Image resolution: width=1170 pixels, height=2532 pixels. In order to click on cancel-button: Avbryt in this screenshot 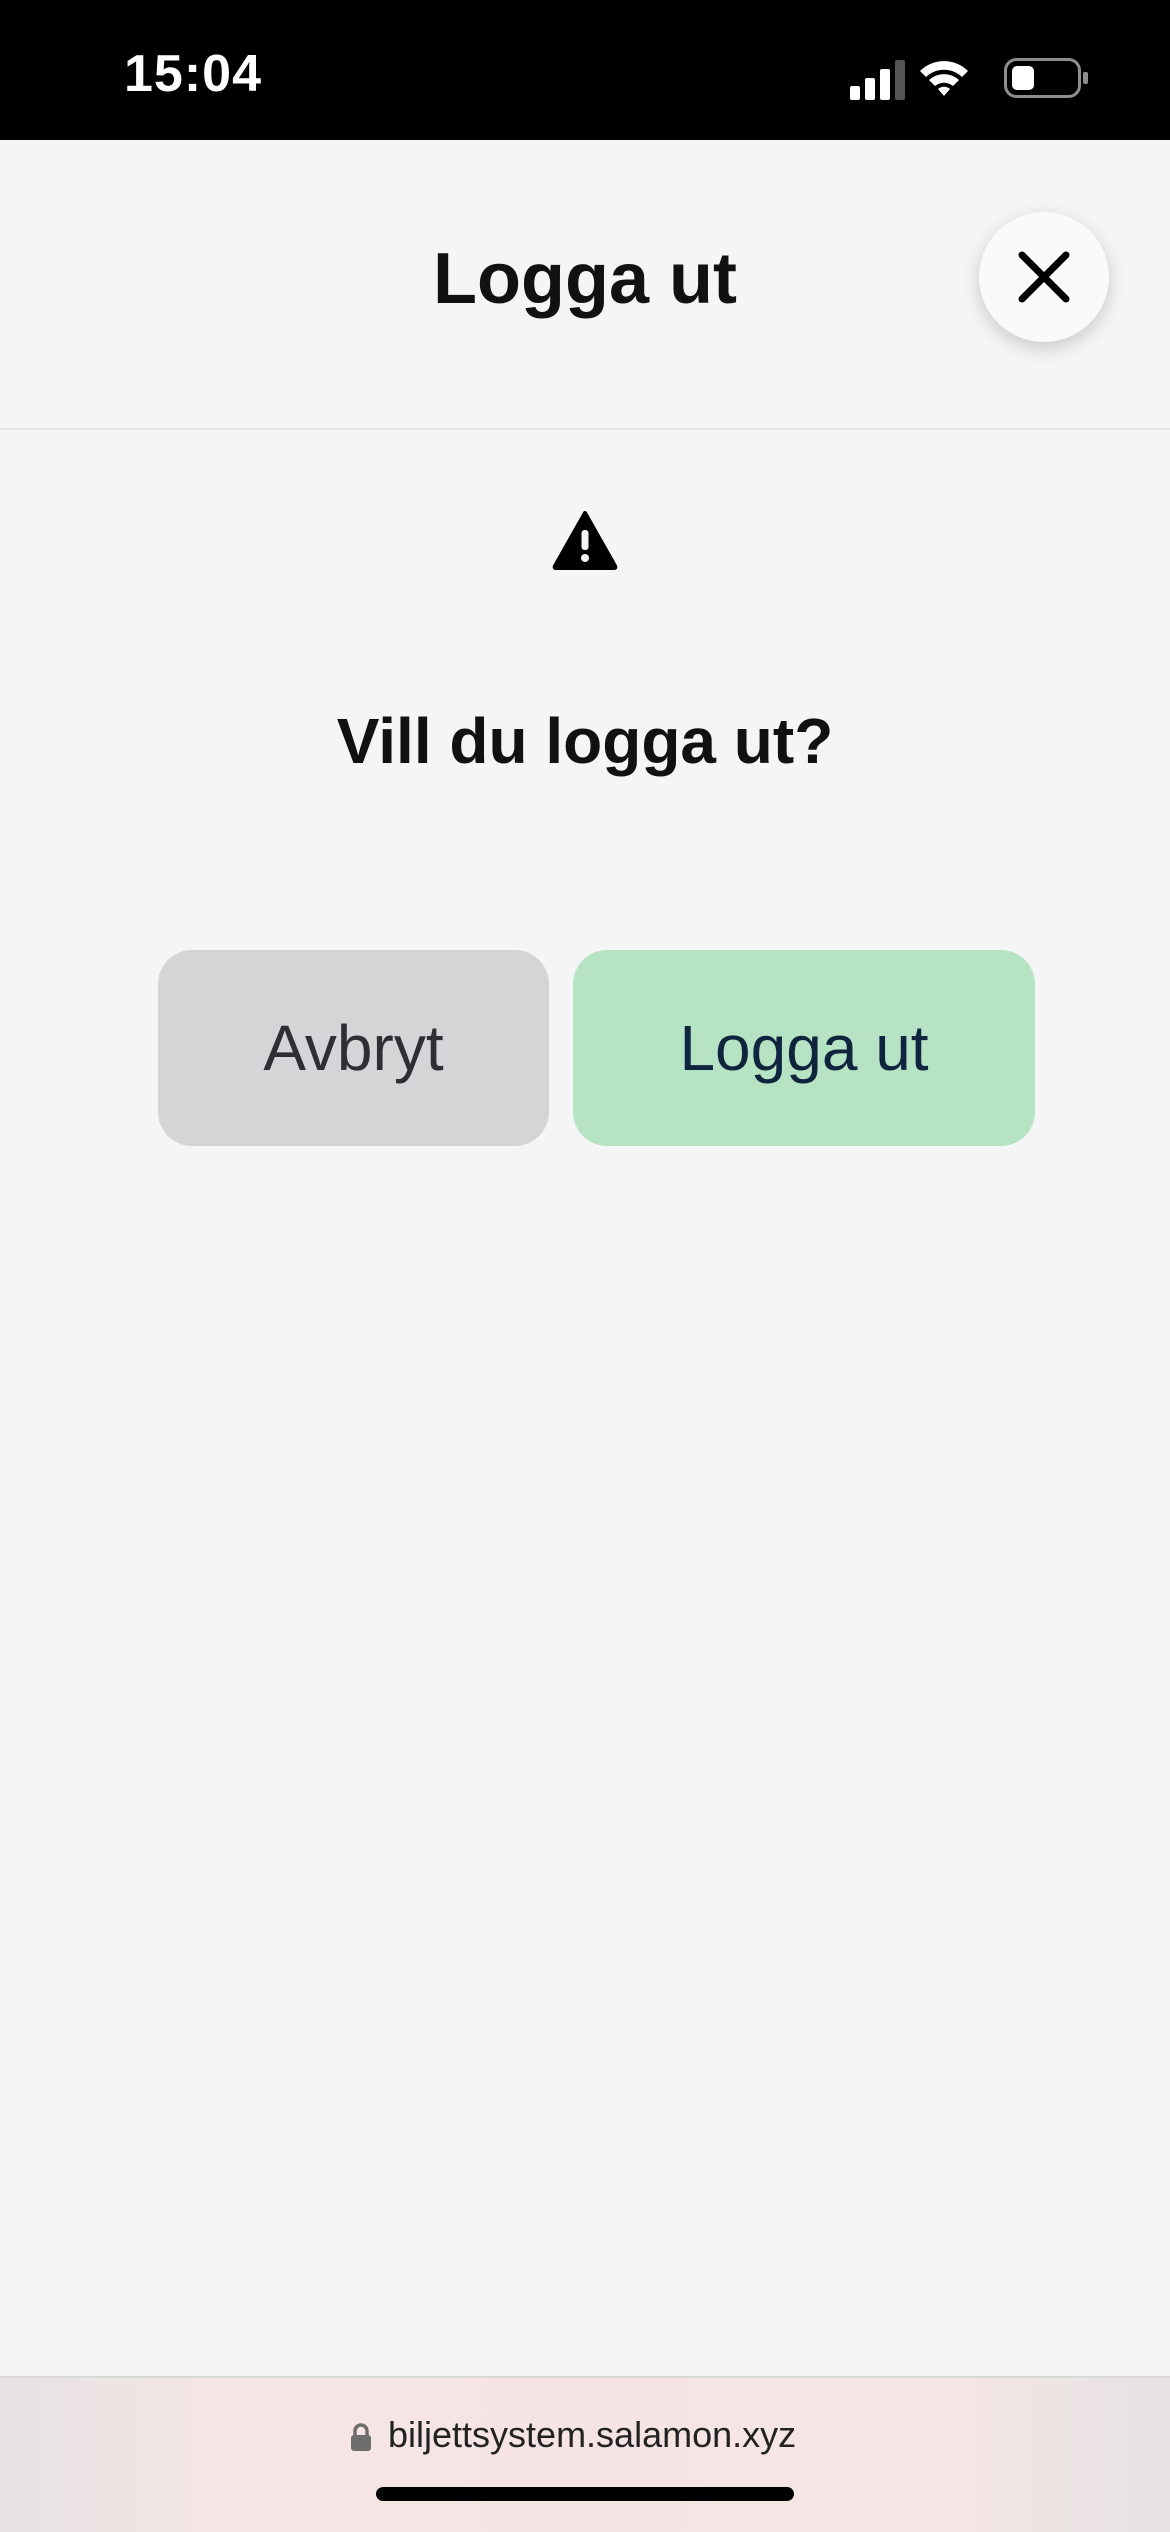, I will do `click(353, 1048)`.